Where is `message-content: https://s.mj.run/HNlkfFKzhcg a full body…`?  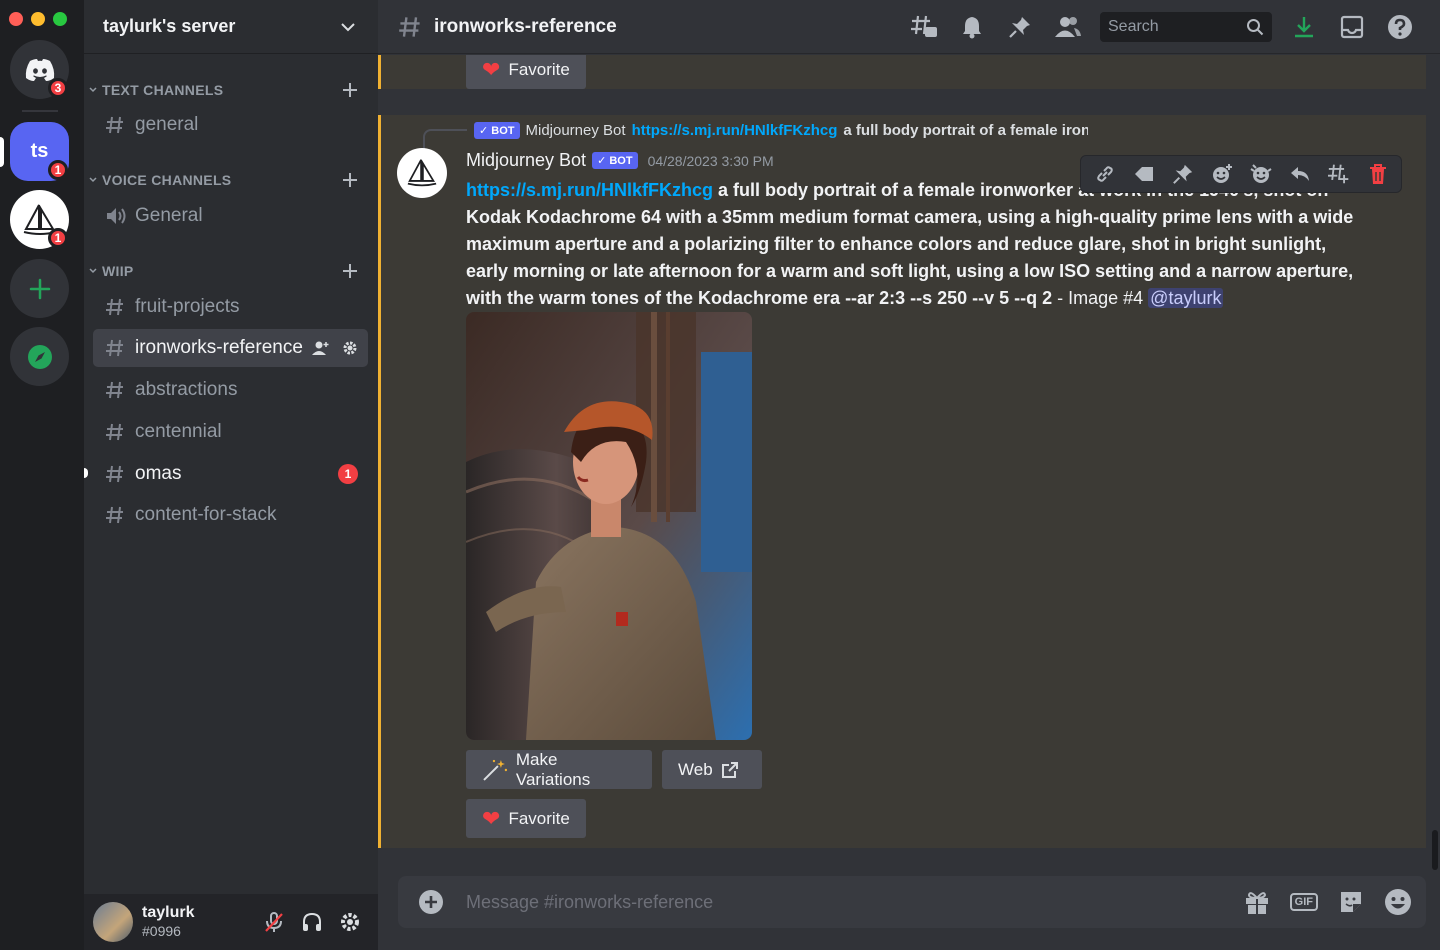
message-content: https://s.mj.run/HNlkfFKzhcg a full body… is located at coordinates (916, 244).